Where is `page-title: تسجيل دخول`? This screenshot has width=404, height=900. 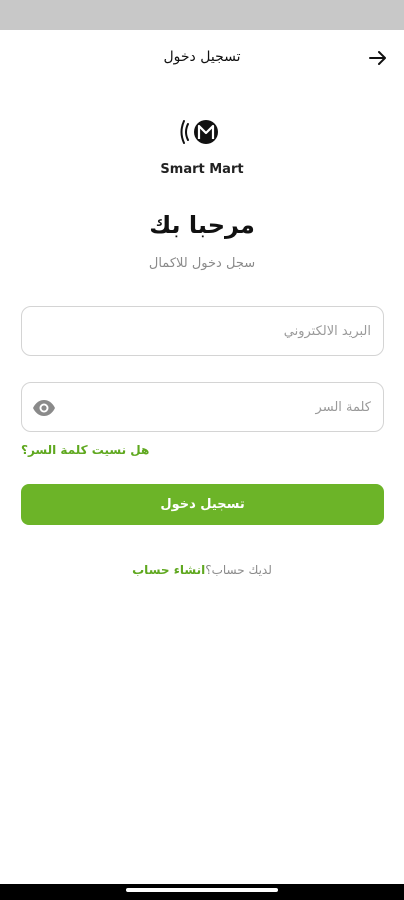
page-title: تسجيل دخول is located at coordinates (202, 57).